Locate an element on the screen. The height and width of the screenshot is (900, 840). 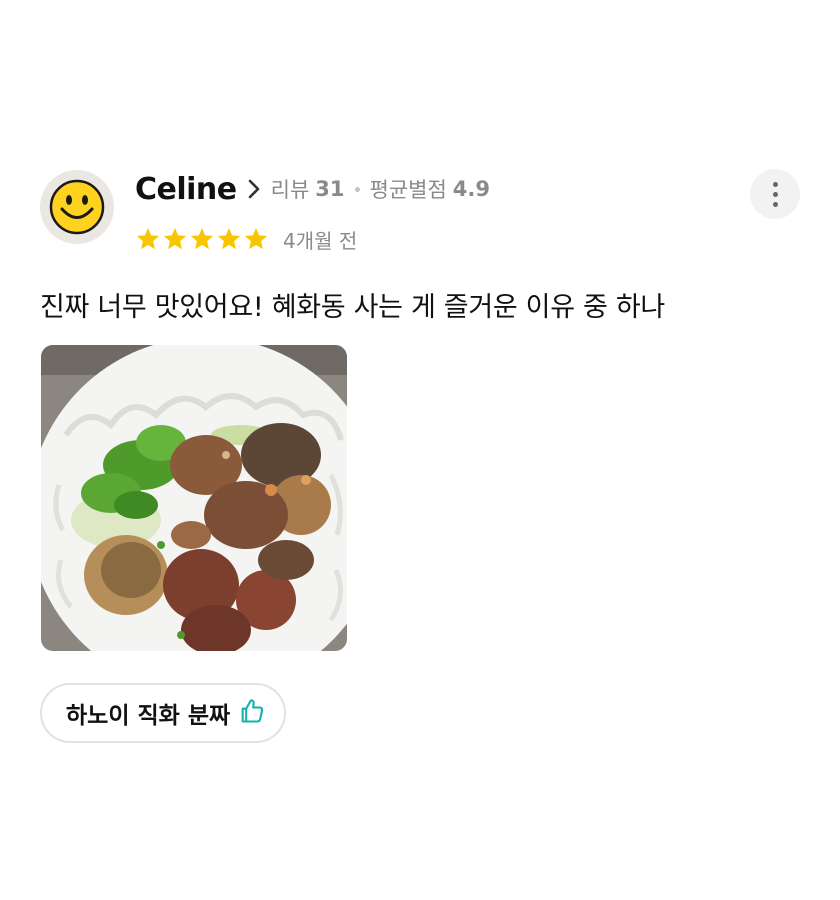
review-count: 31 is located at coordinates (330, 189).